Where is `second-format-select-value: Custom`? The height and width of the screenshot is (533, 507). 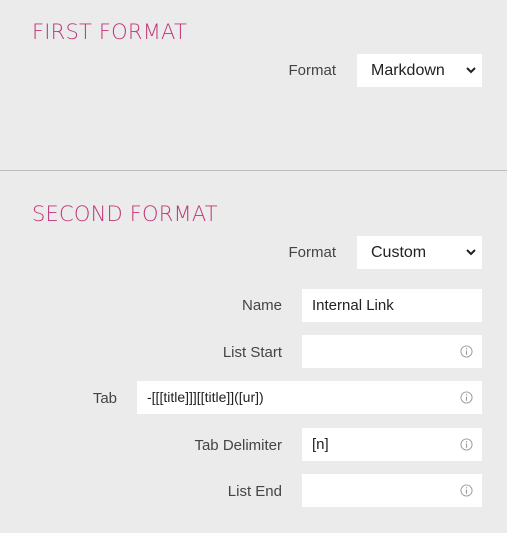 second-format-select-value: Custom is located at coordinates (399, 252).